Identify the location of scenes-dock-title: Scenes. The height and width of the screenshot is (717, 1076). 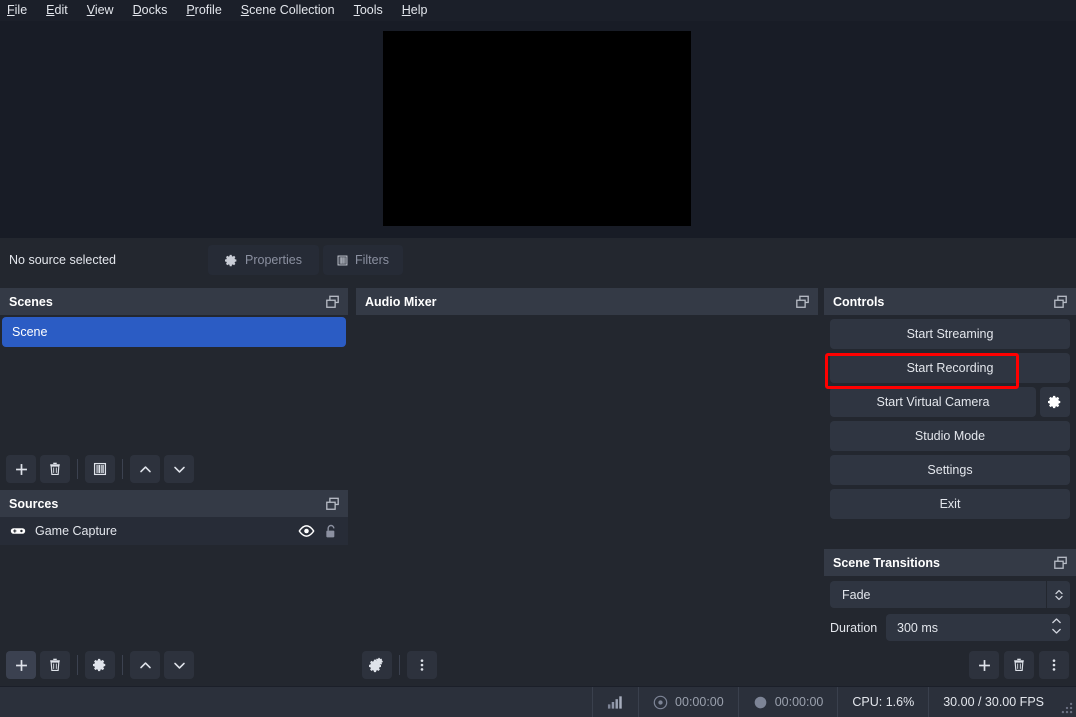
(174, 301).